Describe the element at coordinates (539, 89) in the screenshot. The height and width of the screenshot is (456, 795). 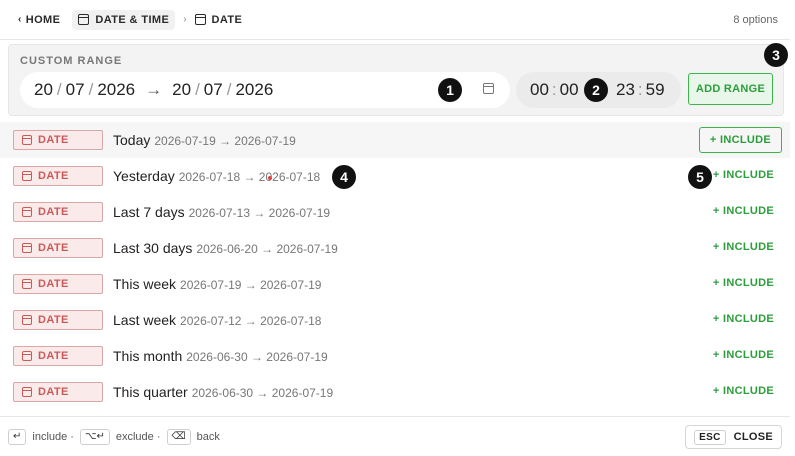
I see `time-from-hour: 00` at that location.